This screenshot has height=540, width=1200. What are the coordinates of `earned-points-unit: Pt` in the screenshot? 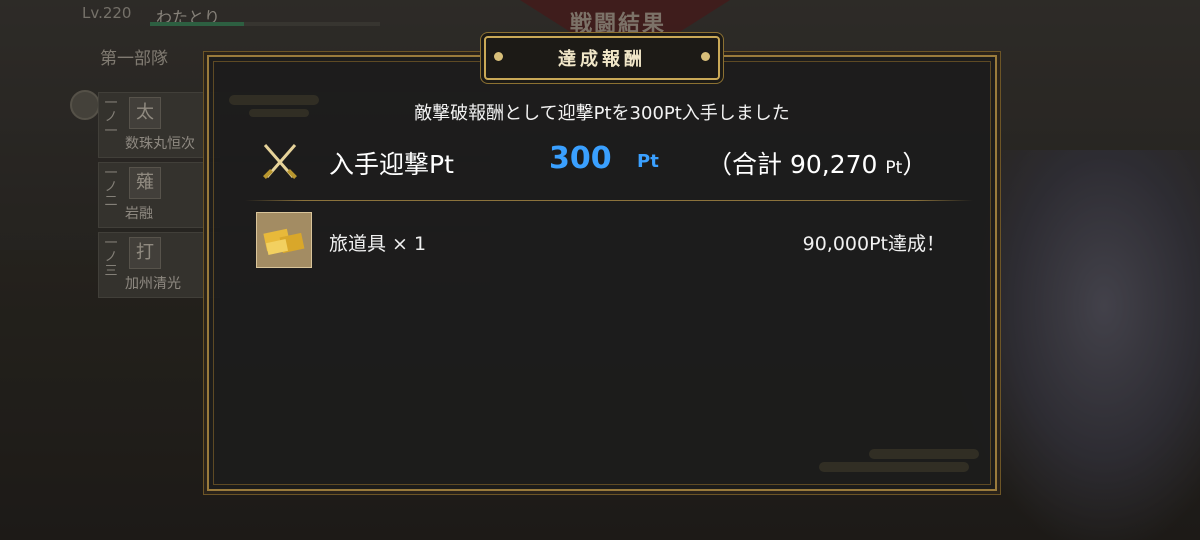 It's located at (648, 161).